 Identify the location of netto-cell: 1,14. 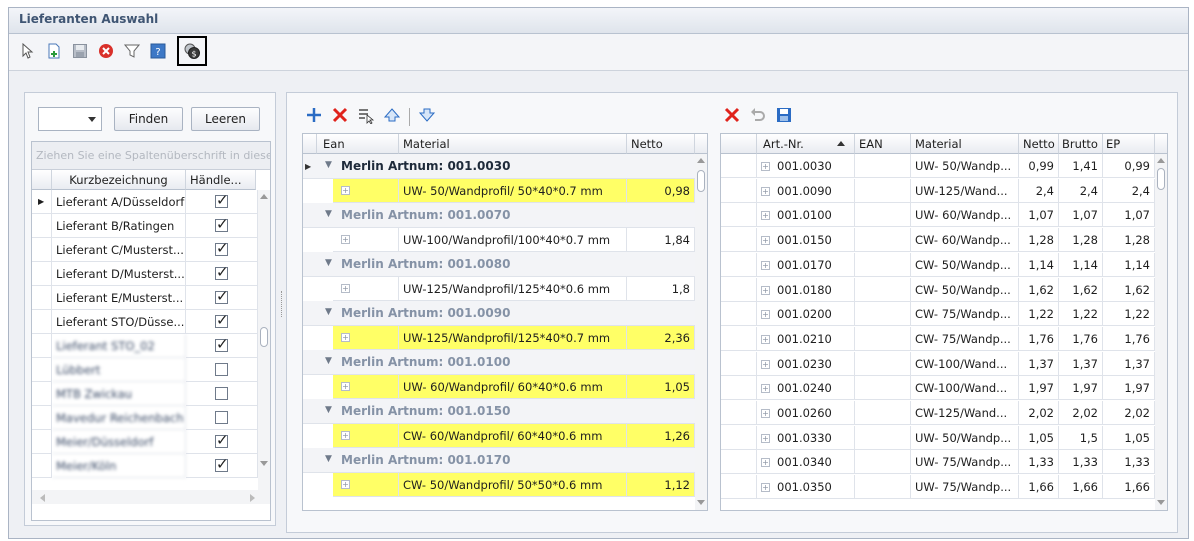
(1039, 264).